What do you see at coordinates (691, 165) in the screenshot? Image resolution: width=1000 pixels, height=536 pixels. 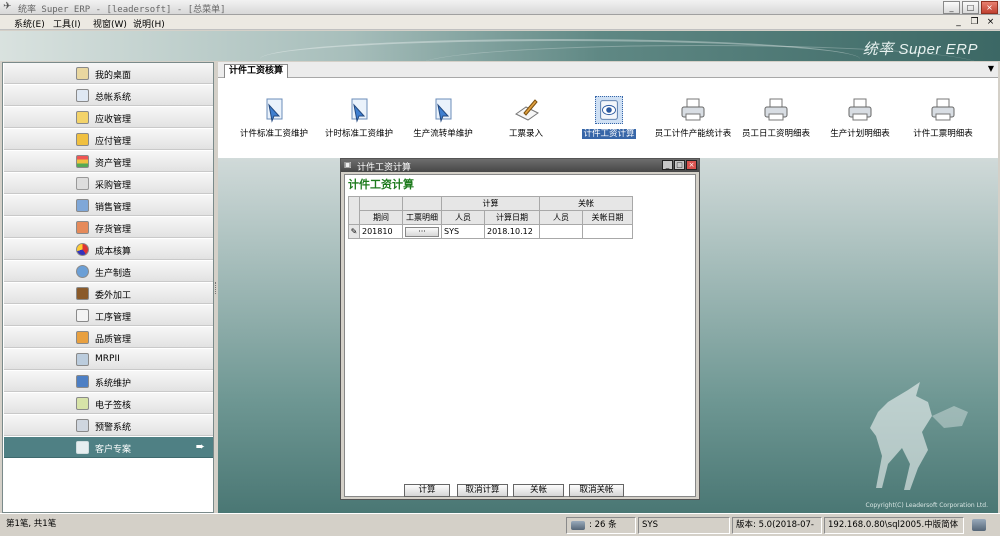 I see `child-close-button: ×` at bounding box center [691, 165].